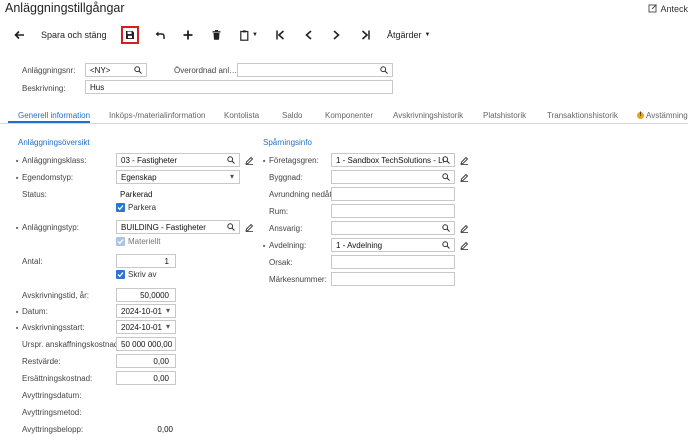 The width and height of the screenshot is (688, 443). What do you see at coordinates (301, 194) in the screenshot?
I see `floor-label: Avrundning nedåt:` at bounding box center [301, 194].